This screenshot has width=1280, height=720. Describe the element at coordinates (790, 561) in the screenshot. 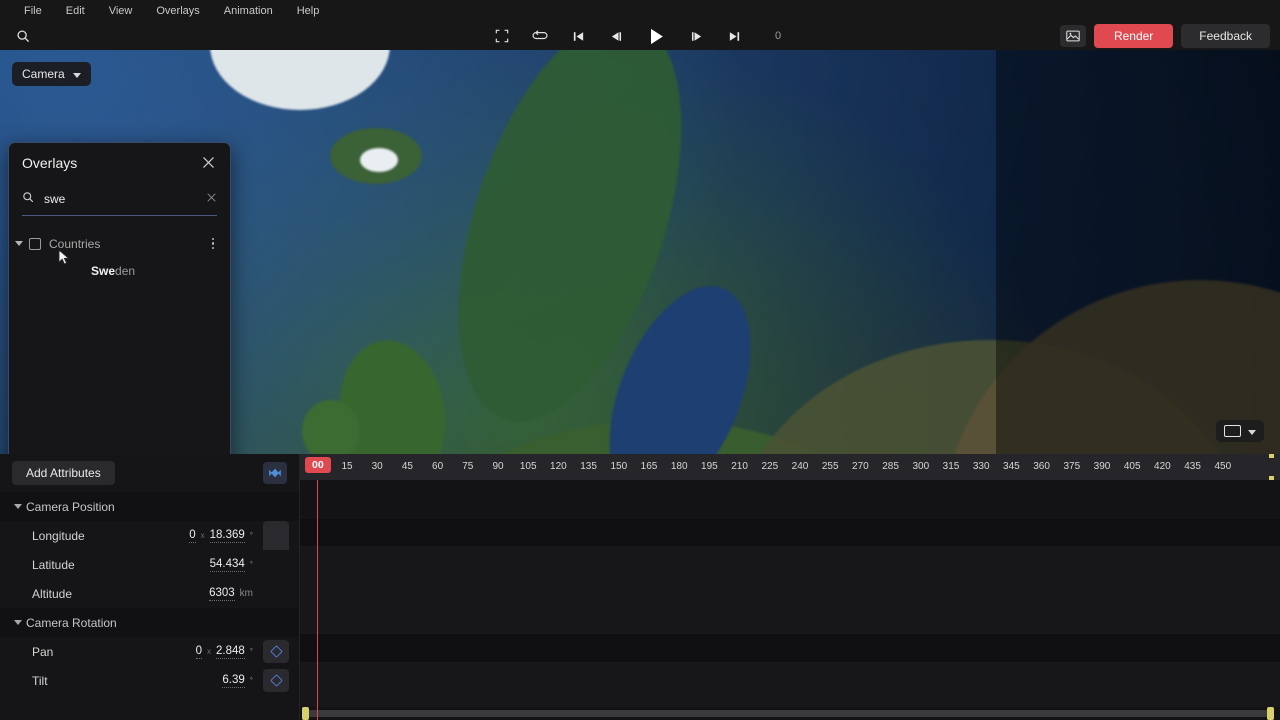

I see `track-longitude` at that location.